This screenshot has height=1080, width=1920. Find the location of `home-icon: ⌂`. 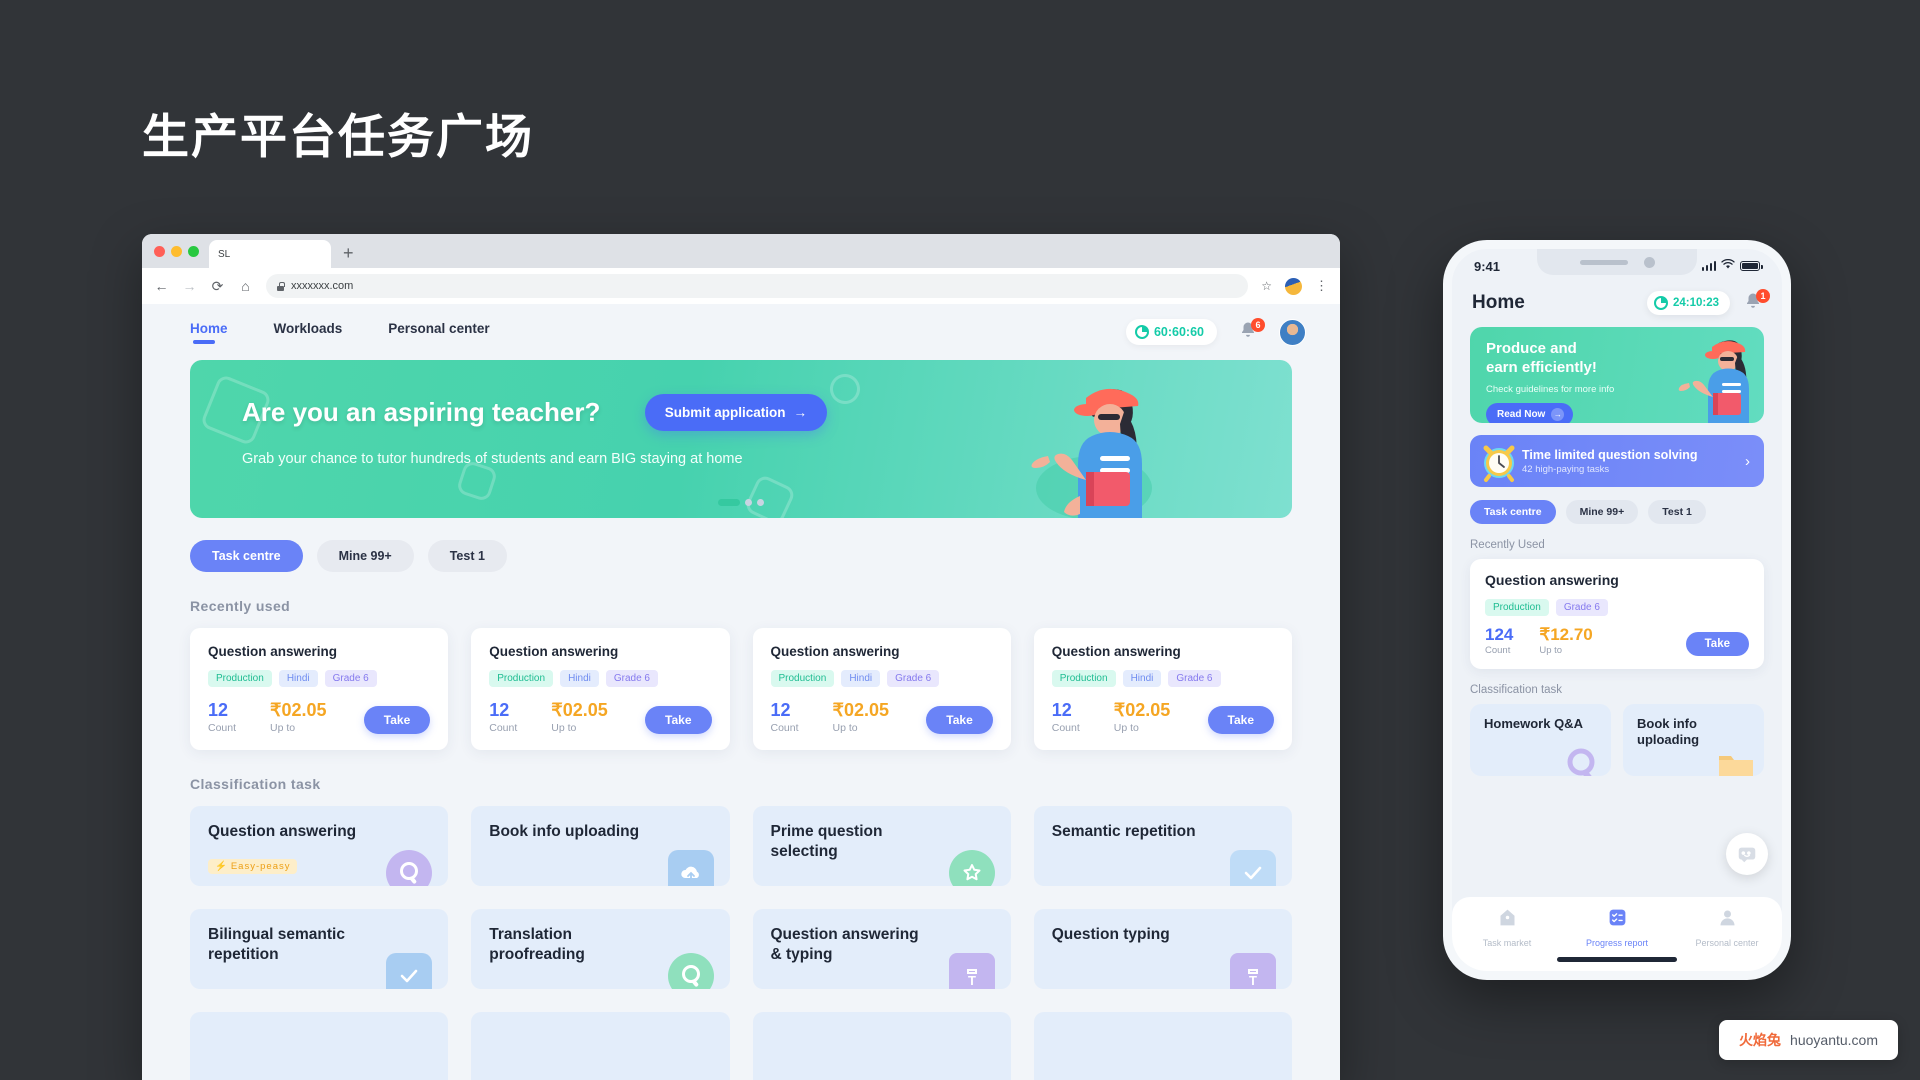

home-icon: ⌂ is located at coordinates (245, 286).